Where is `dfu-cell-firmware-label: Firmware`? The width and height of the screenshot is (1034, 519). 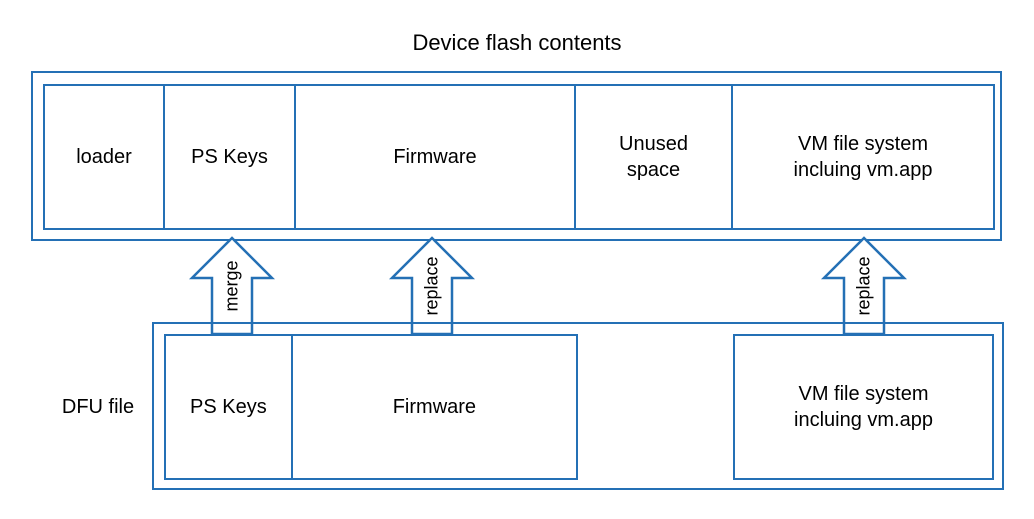 dfu-cell-firmware-label: Firmware is located at coordinates (434, 407).